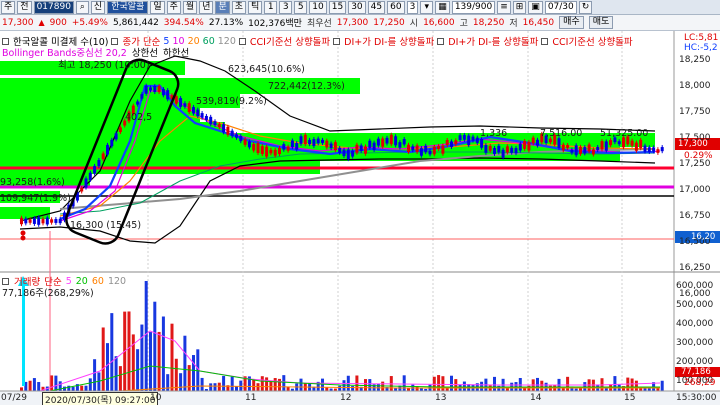  I want to click on interval-1-button: 1, so click(271, 7).